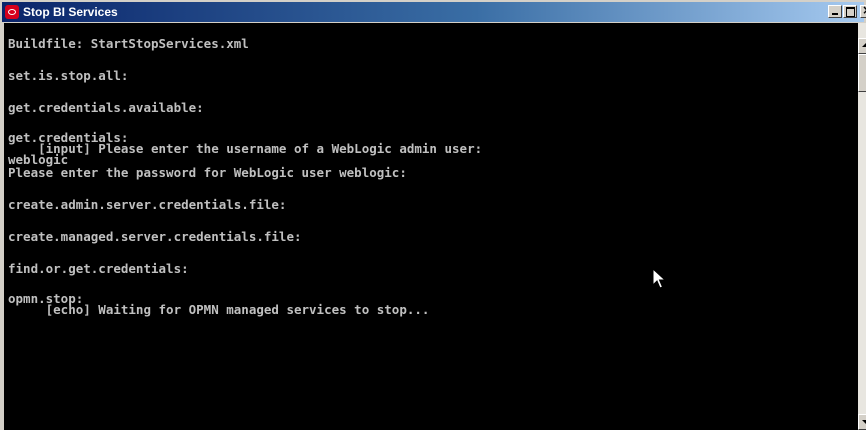 The image size is (866, 430). What do you see at coordinates (862, 226) in the screenshot?
I see `vertical-scrollbar` at bounding box center [862, 226].